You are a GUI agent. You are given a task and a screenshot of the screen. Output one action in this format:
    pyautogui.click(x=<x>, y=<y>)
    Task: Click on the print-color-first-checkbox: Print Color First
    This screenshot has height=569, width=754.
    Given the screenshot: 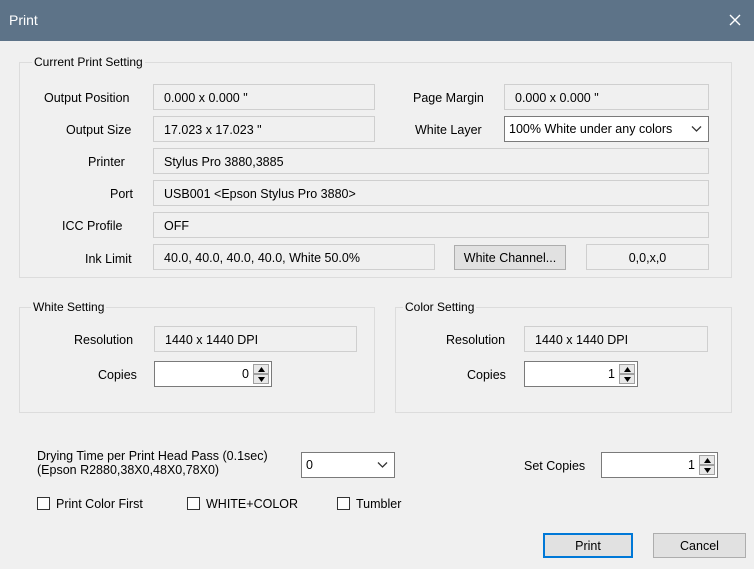 What is the action you would take?
    pyautogui.click(x=102, y=505)
    